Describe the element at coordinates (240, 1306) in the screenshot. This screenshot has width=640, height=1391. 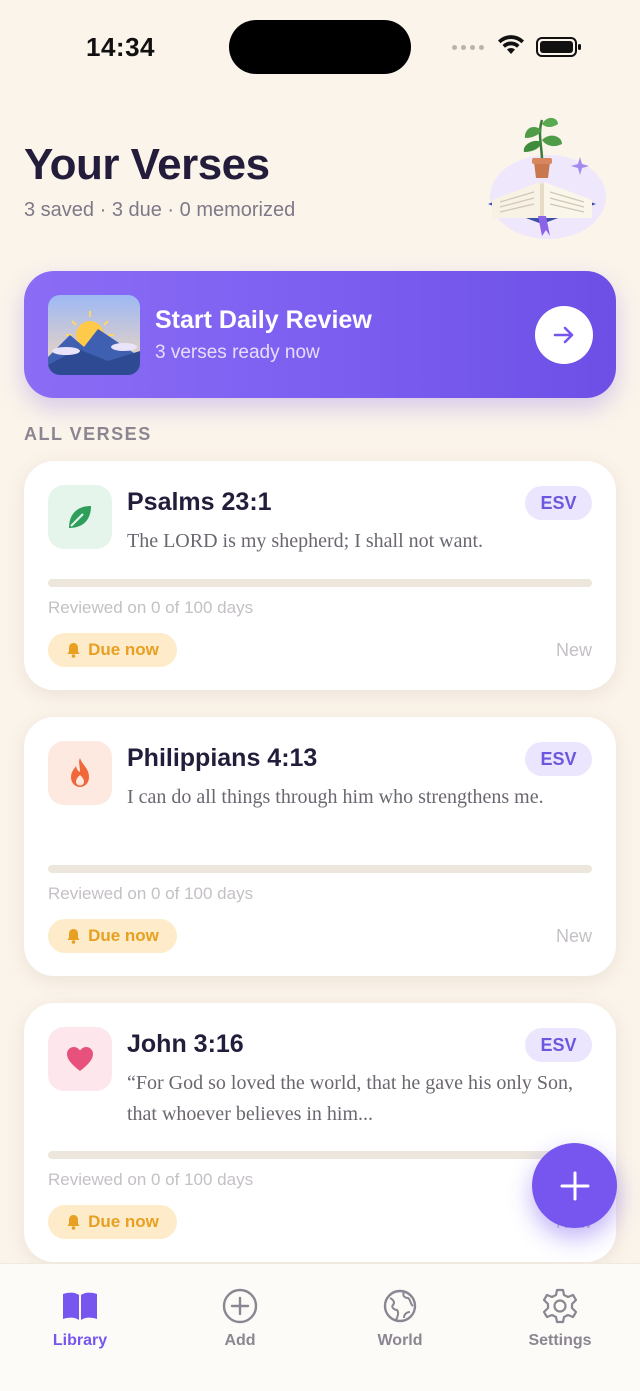
I see `plus-circle-icon` at that location.